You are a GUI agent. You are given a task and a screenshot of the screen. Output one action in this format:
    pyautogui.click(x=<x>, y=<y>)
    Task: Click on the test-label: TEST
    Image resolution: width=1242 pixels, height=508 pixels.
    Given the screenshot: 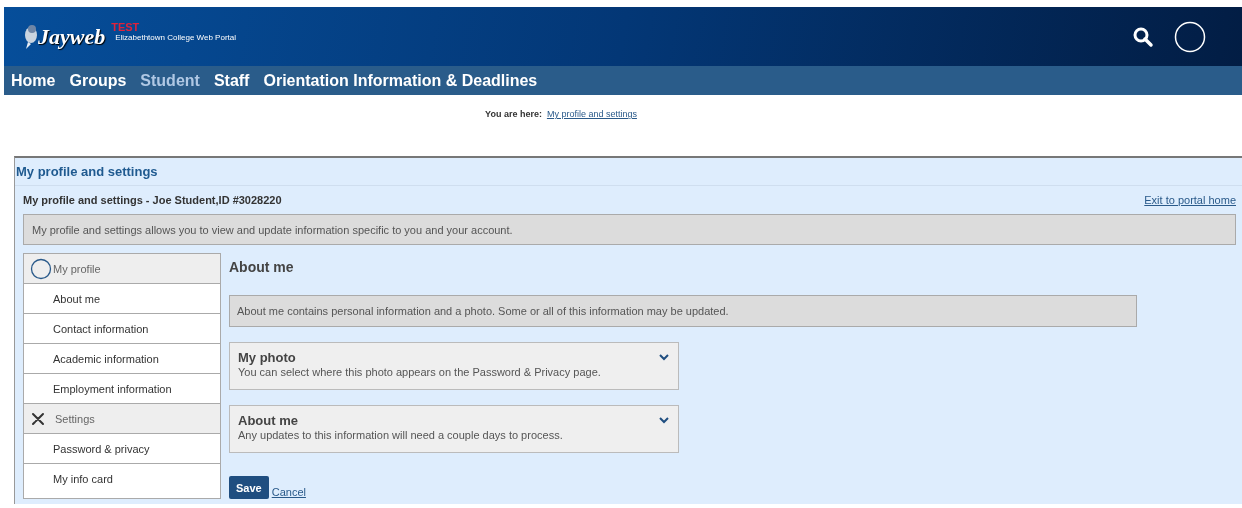 What is the action you would take?
    pyautogui.click(x=125, y=27)
    